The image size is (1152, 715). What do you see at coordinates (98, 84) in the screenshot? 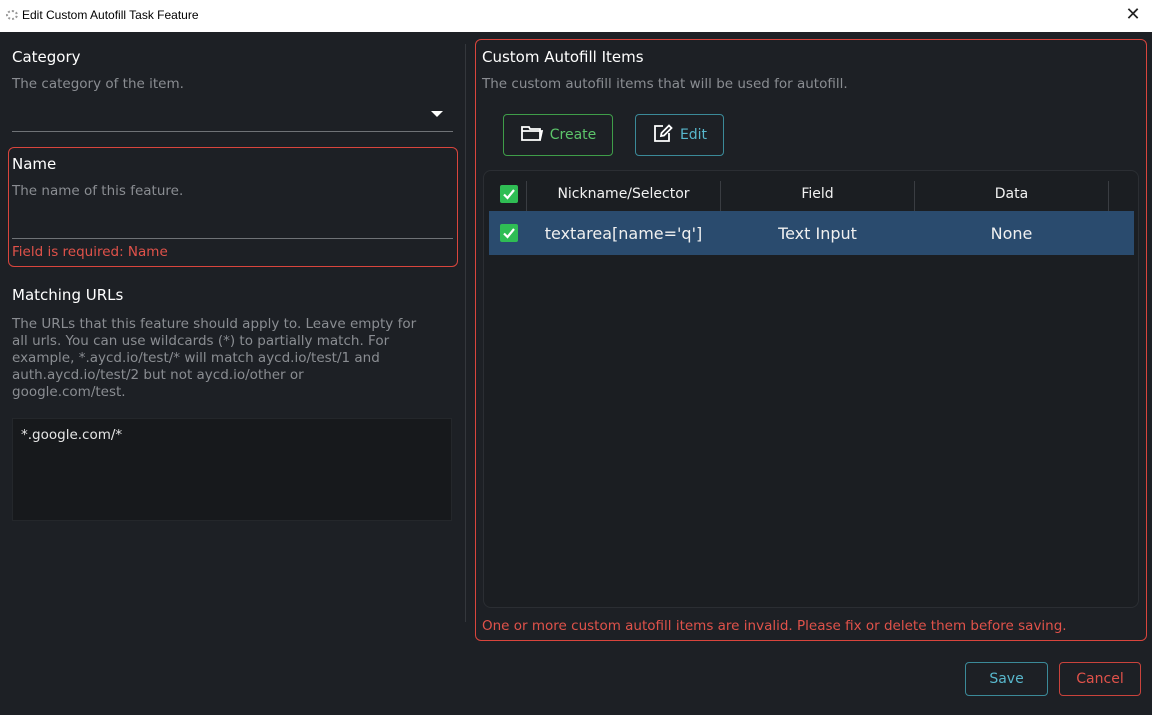
I see `category-description: The category of the item.` at bounding box center [98, 84].